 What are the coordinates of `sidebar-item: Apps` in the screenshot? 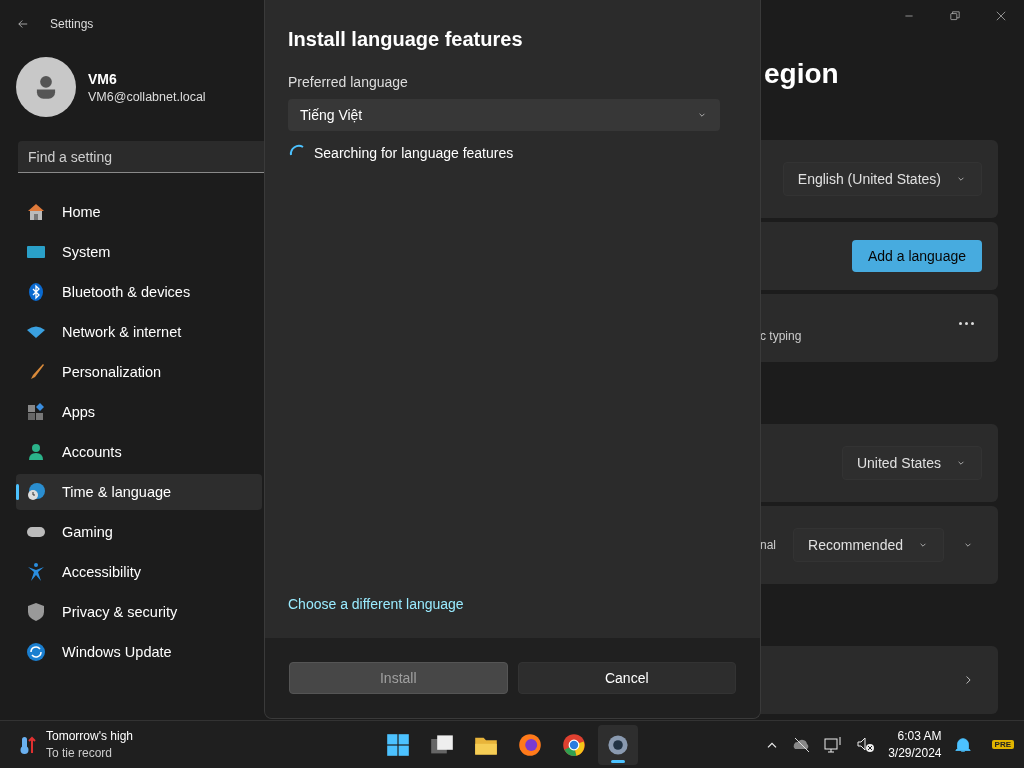 It's located at (139, 412).